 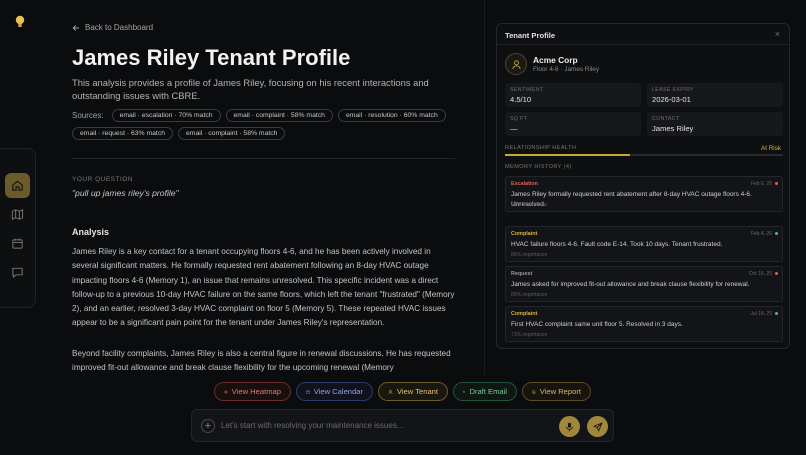 What do you see at coordinates (211, 57) in the screenshot?
I see `page-title: James Riley Tenant Profile` at bounding box center [211, 57].